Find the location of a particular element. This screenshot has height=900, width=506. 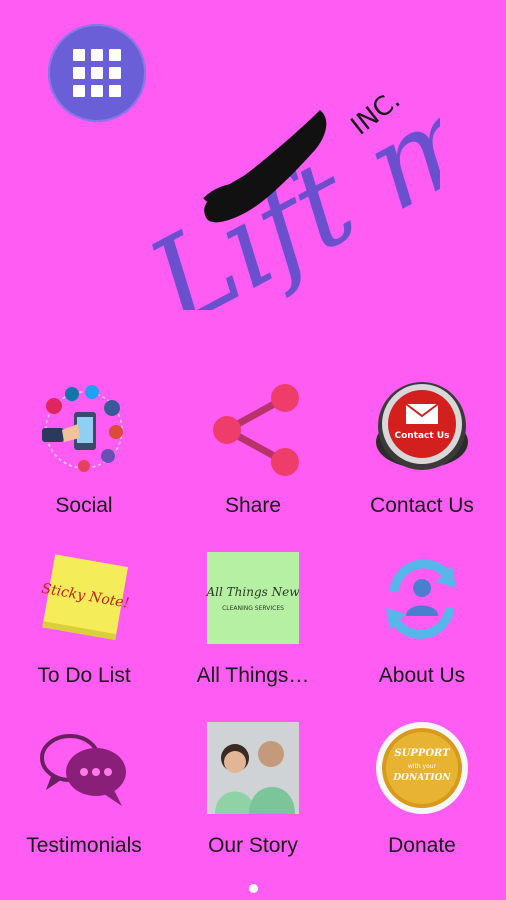

donate-badge-icon: SUPPORT with your DONATION is located at coordinates (422, 768).